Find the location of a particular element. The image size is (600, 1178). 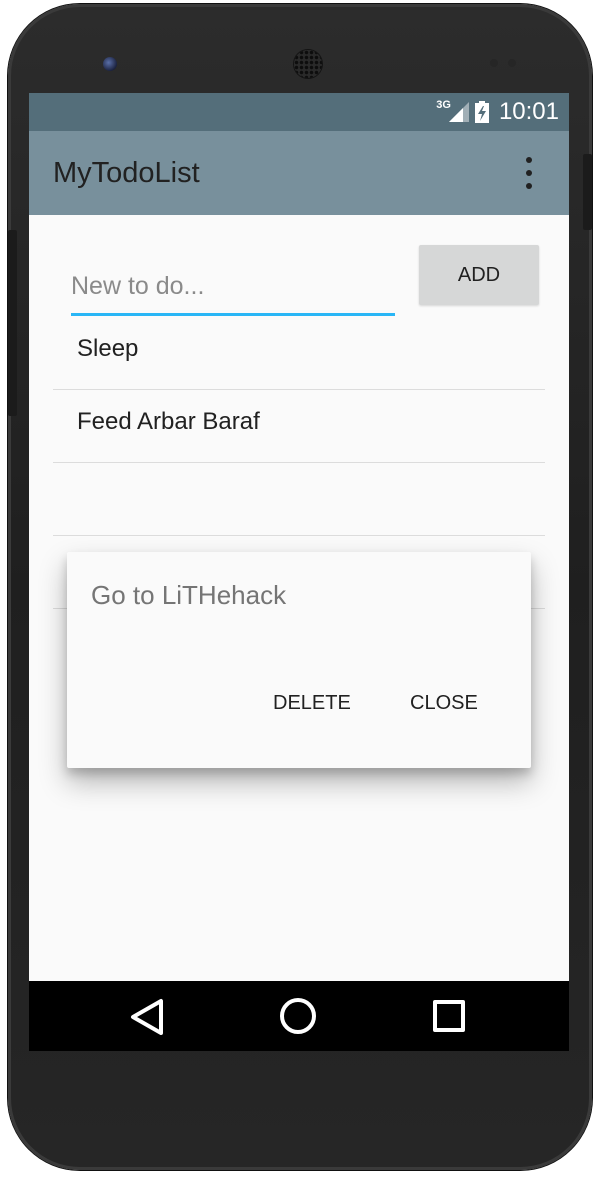

network-type: 3G is located at coordinates (443, 105).